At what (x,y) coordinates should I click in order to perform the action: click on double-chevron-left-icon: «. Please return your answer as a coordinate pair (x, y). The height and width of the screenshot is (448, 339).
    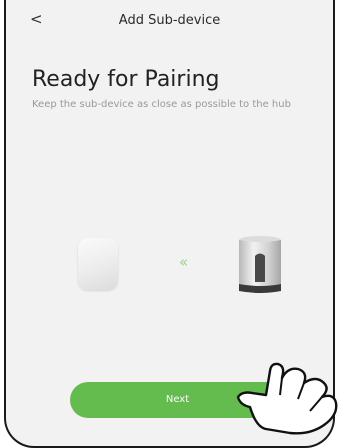
    Looking at the image, I should click on (184, 262).